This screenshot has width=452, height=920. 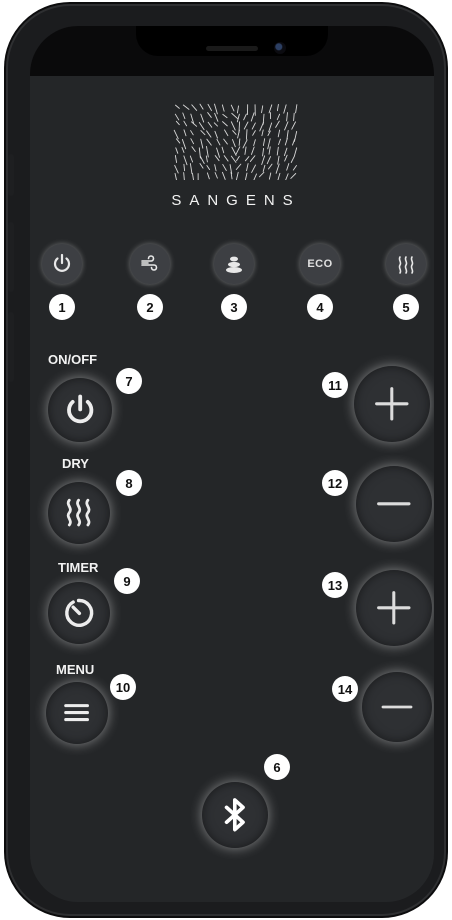 What do you see at coordinates (335, 585) in the screenshot?
I see `badge-13: 13` at bounding box center [335, 585].